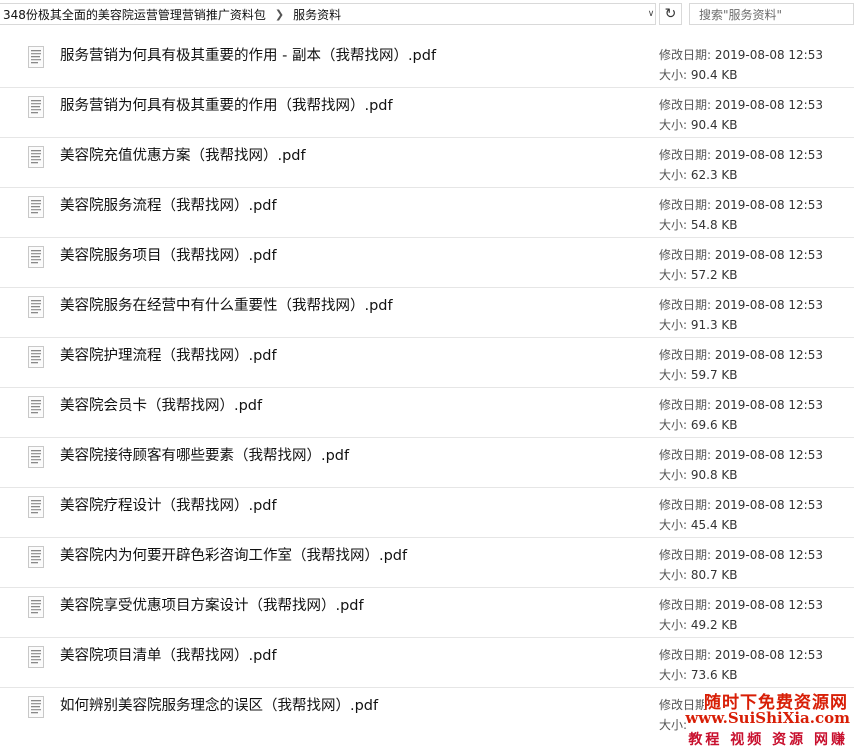  Describe the element at coordinates (698, 475) in the screenshot. I see `file-size: 大小: 90.8 KB` at that location.